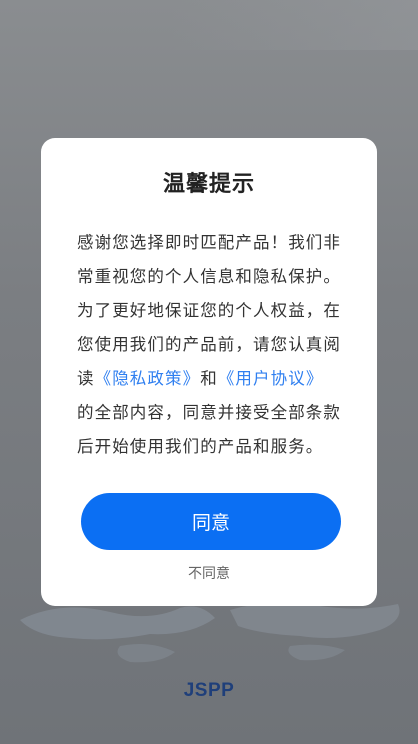 The height and width of the screenshot is (744, 418). Describe the element at coordinates (209, 573) in the screenshot. I see `disagree-button: 不同意` at that location.